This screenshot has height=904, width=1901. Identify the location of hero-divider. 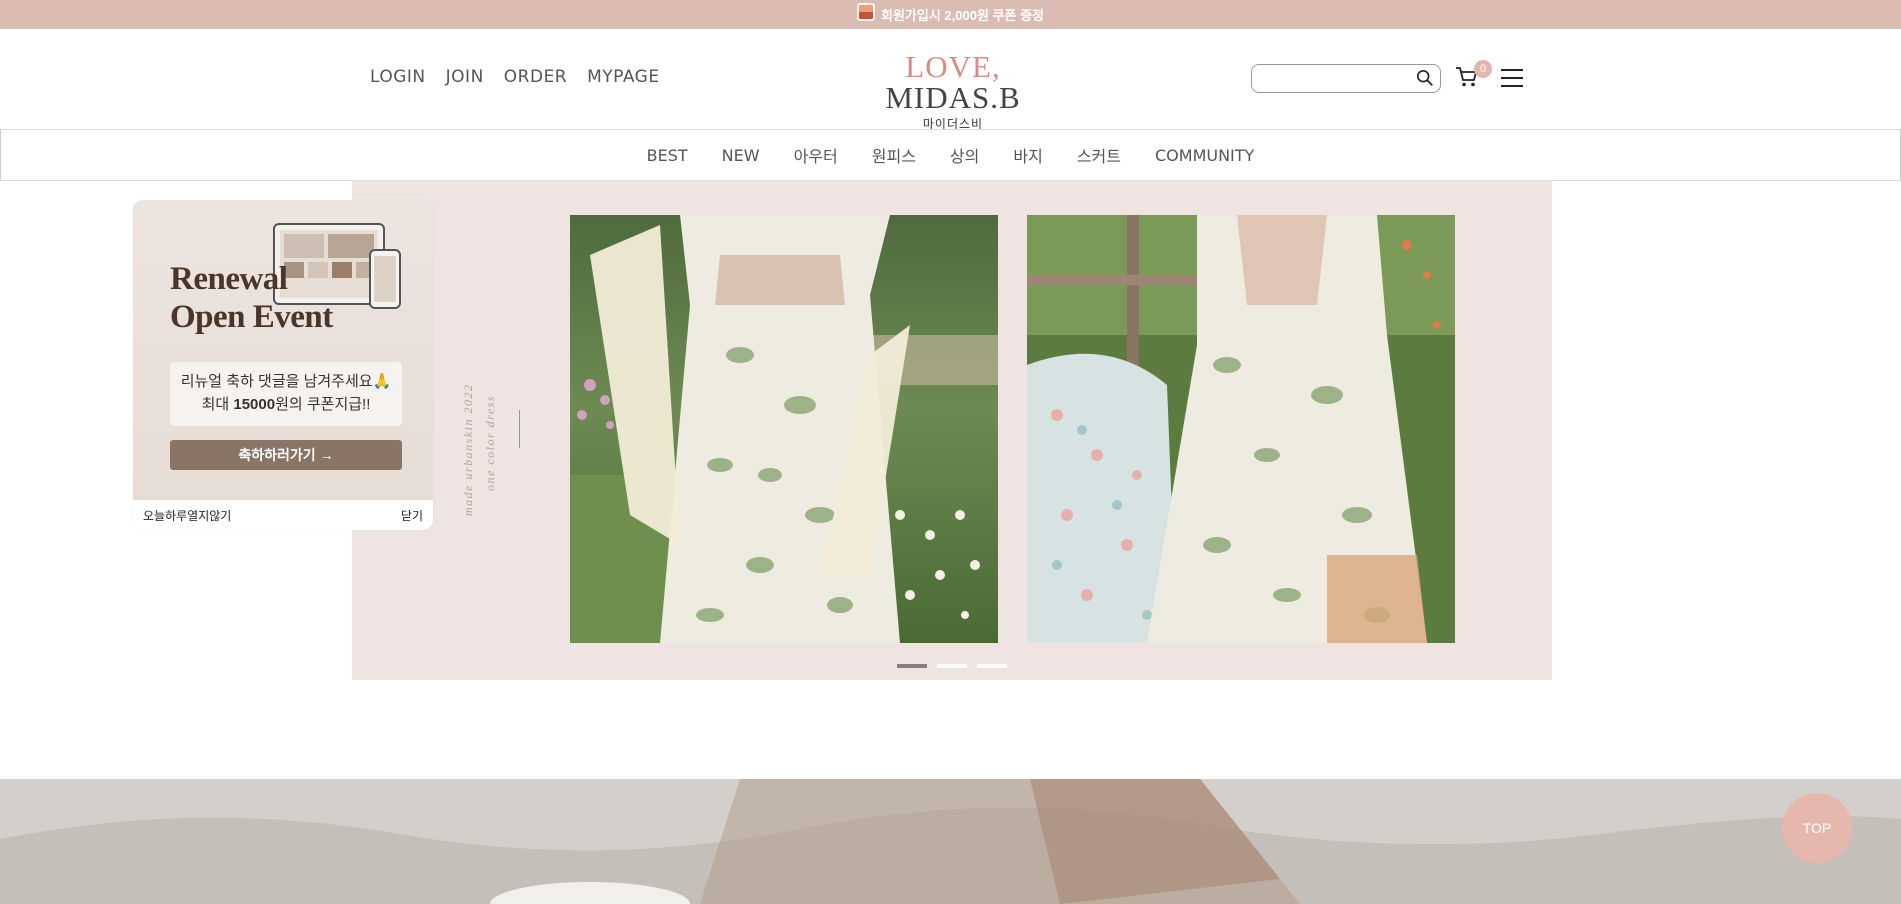
(519, 429).